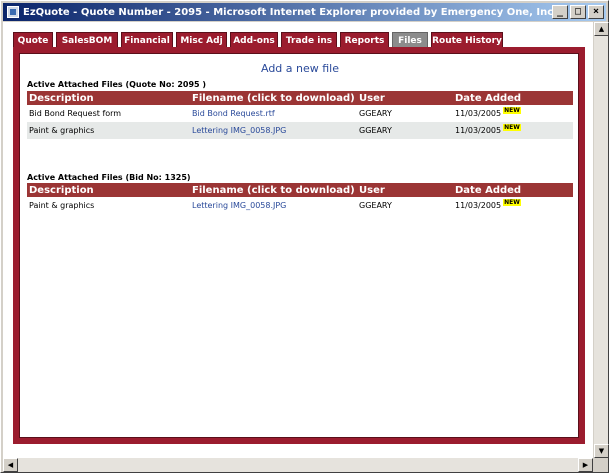  Describe the element at coordinates (10, 465) in the screenshot. I see `scroll-left-button: ◀` at that location.